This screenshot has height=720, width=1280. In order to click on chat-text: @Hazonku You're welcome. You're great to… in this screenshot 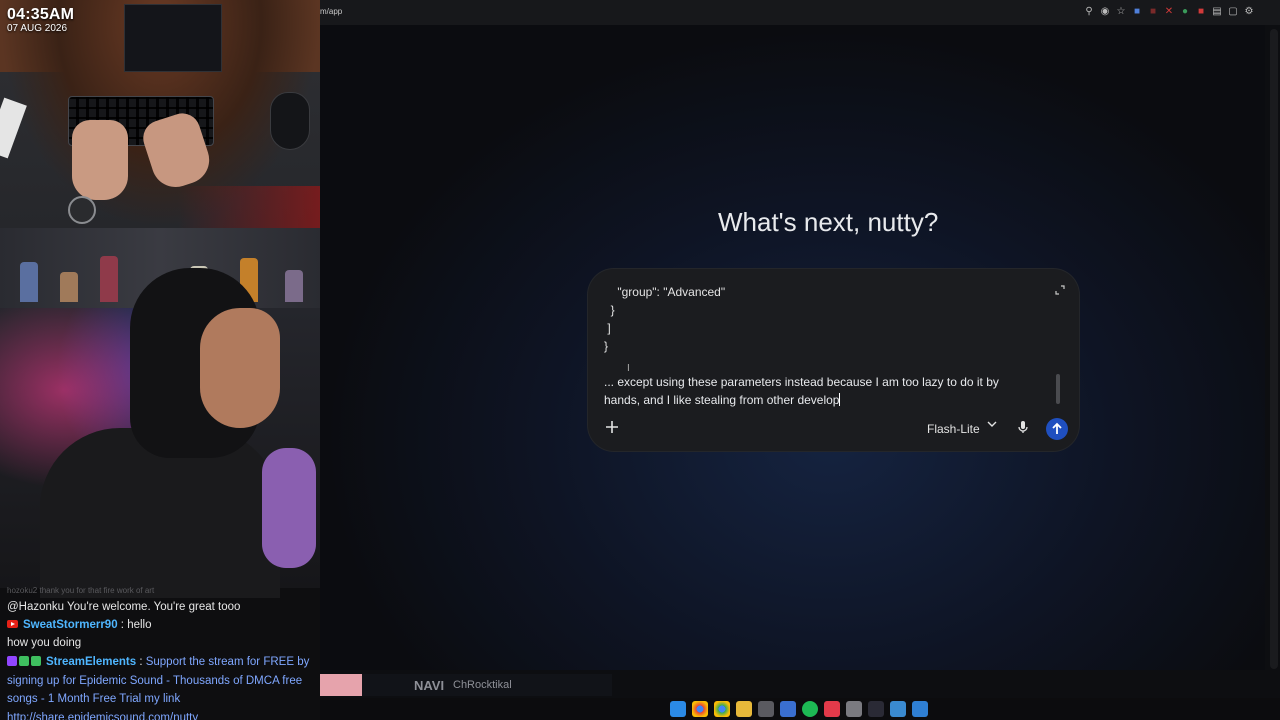, I will do `click(124, 607)`.